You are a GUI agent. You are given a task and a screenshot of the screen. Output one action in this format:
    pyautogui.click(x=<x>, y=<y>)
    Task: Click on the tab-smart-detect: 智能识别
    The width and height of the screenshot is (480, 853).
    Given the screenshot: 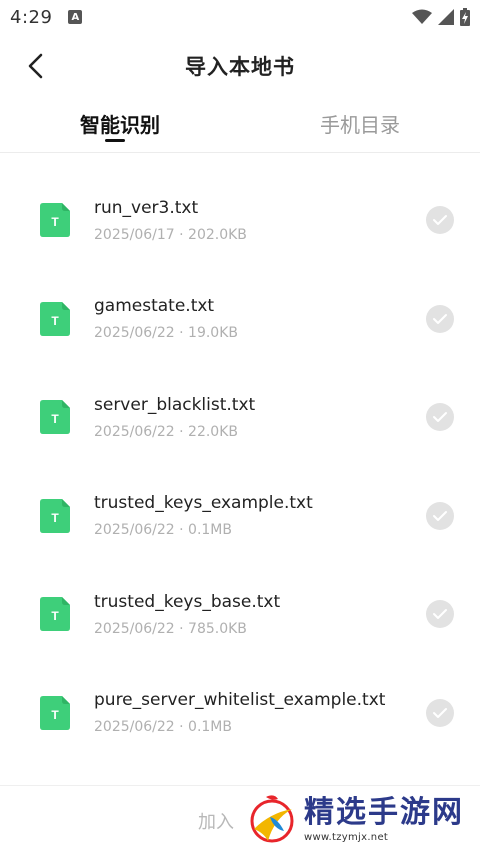 What is the action you would take?
    pyautogui.click(x=120, y=123)
    